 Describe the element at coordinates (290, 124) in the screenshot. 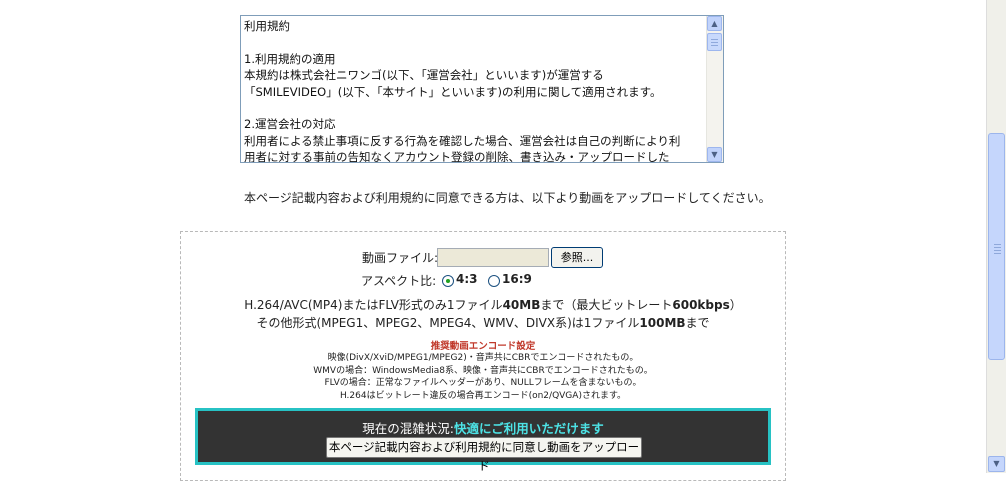

I see `terms-line: 2.運営会社の対応` at that location.